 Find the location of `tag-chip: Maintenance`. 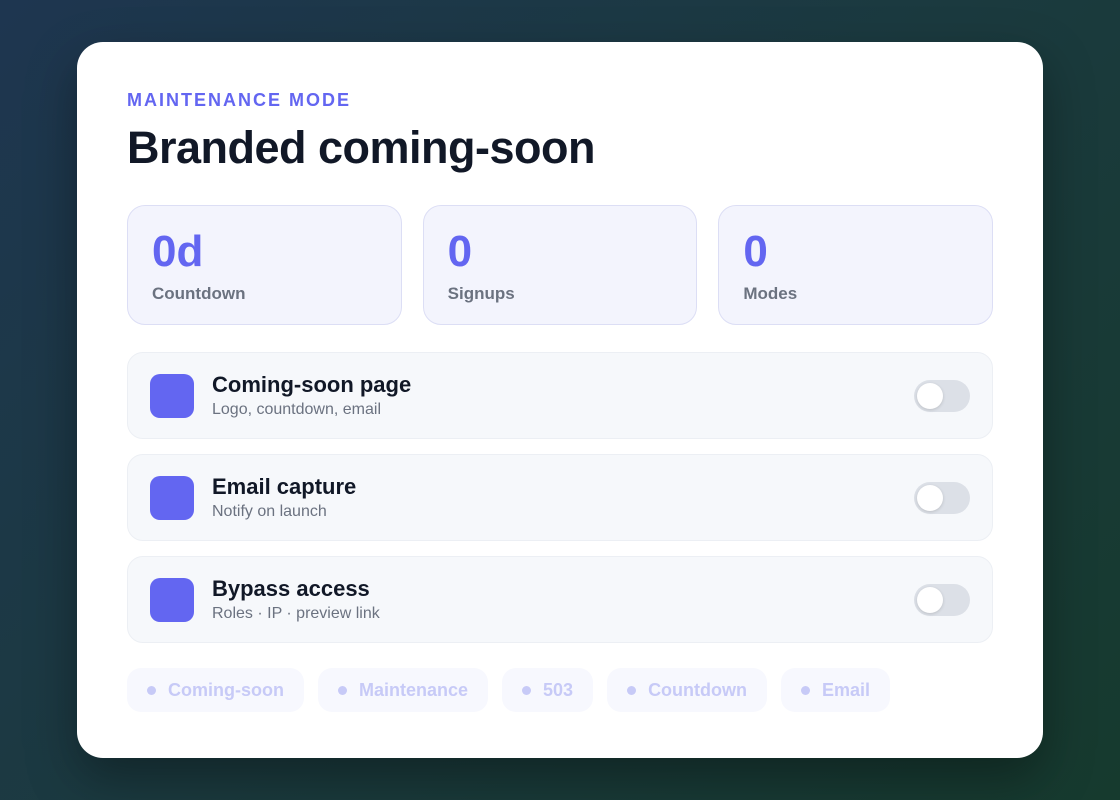

tag-chip: Maintenance is located at coordinates (403, 690).